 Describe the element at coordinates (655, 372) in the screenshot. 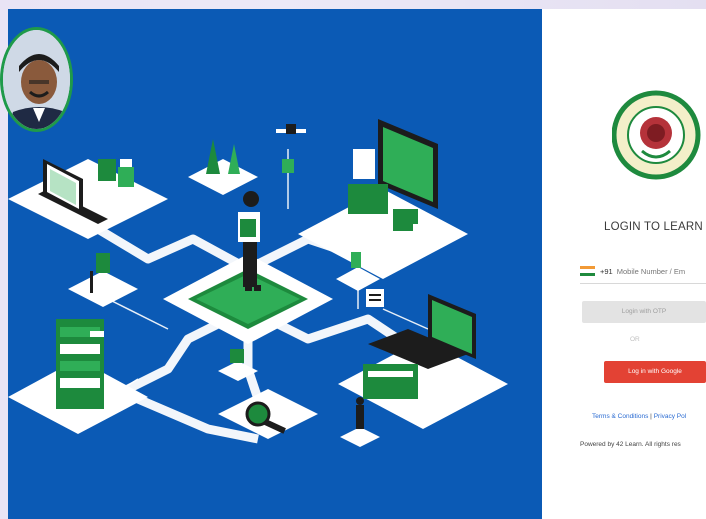

I see `google-login-button: Log in with Google` at that location.